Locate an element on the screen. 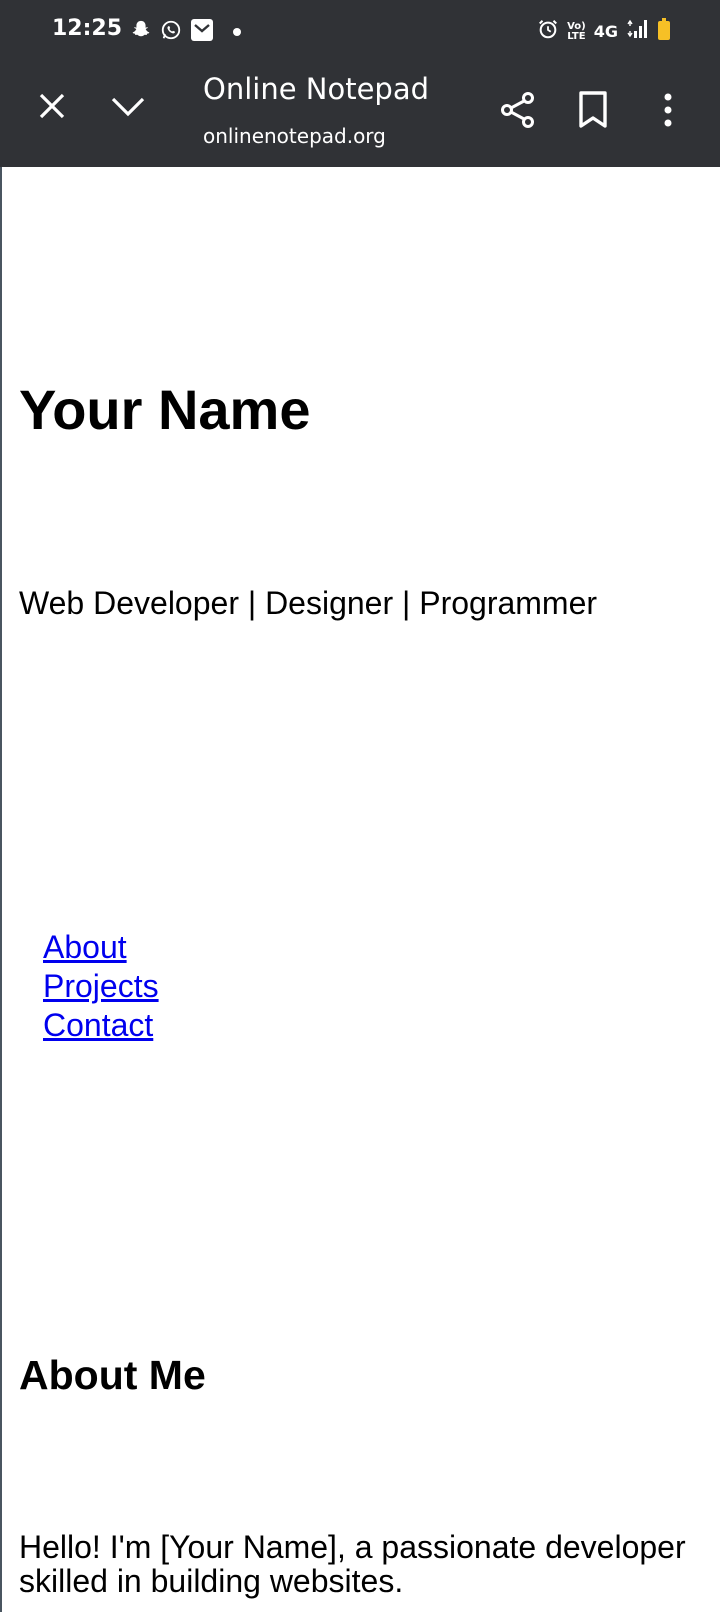 Image resolution: width=720 pixels, height=1612 pixels. nav-link-projects: Projects is located at coordinates (101, 986).